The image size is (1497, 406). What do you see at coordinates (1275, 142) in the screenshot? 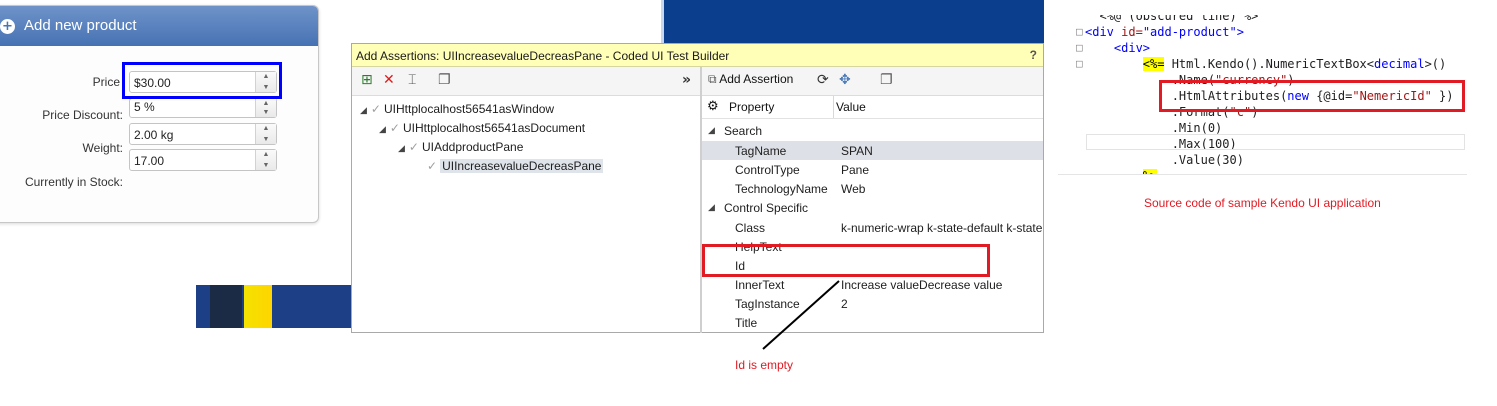
I see `current-line-indicator` at bounding box center [1275, 142].